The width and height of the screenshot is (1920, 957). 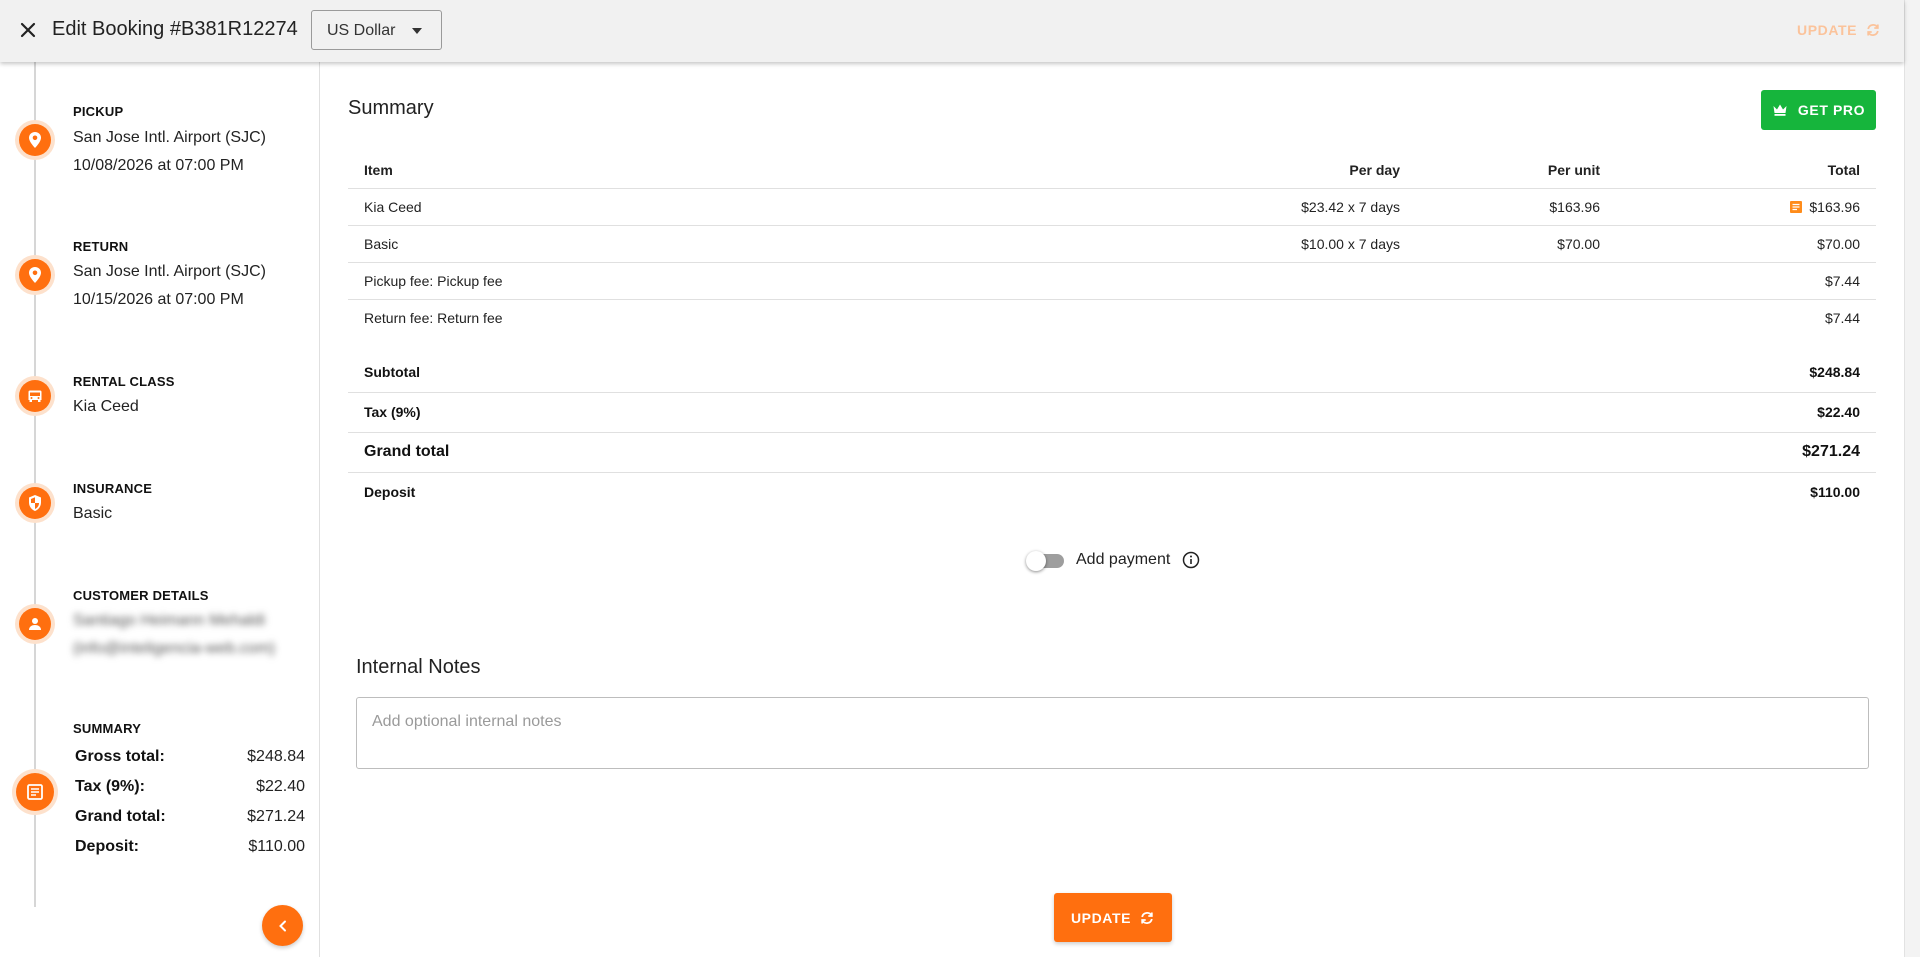 What do you see at coordinates (1191, 560) in the screenshot?
I see `info-icon` at bounding box center [1191, 560].